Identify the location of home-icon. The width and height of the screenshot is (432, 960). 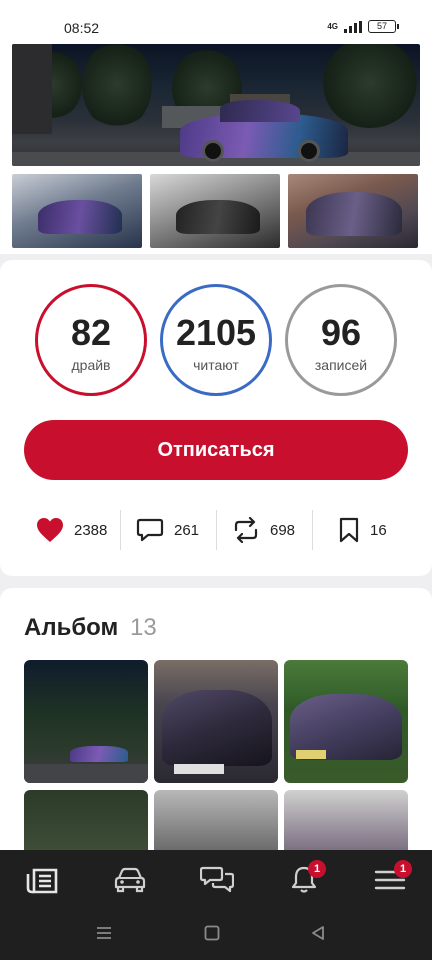
(212, 933).